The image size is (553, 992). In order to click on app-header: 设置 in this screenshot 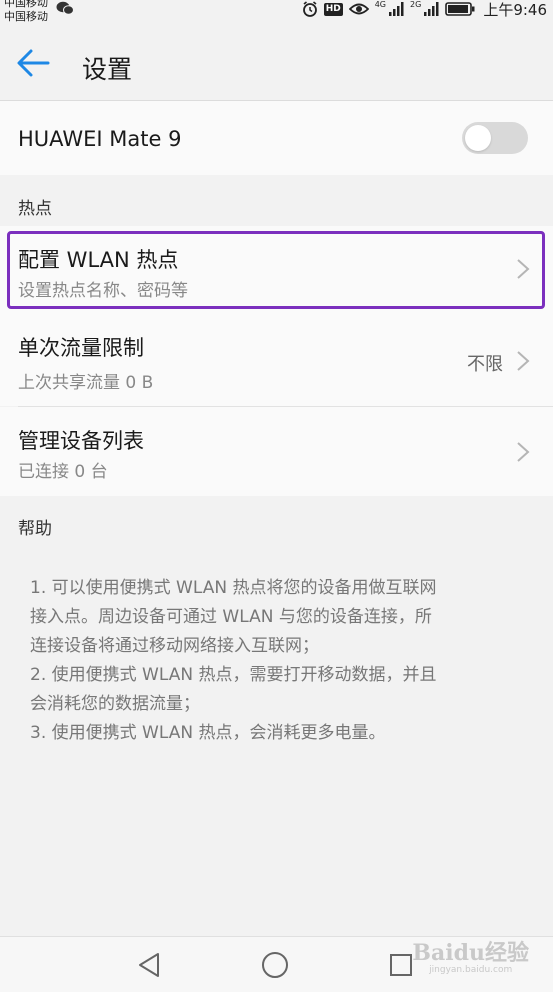, I will do `click(276, 65)`.